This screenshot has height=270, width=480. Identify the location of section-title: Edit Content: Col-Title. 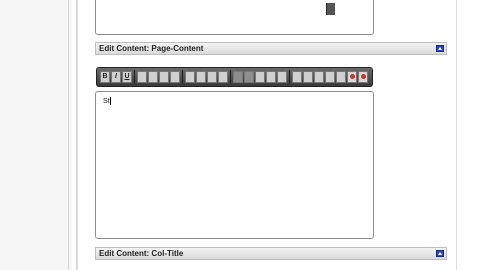
(141, 253).